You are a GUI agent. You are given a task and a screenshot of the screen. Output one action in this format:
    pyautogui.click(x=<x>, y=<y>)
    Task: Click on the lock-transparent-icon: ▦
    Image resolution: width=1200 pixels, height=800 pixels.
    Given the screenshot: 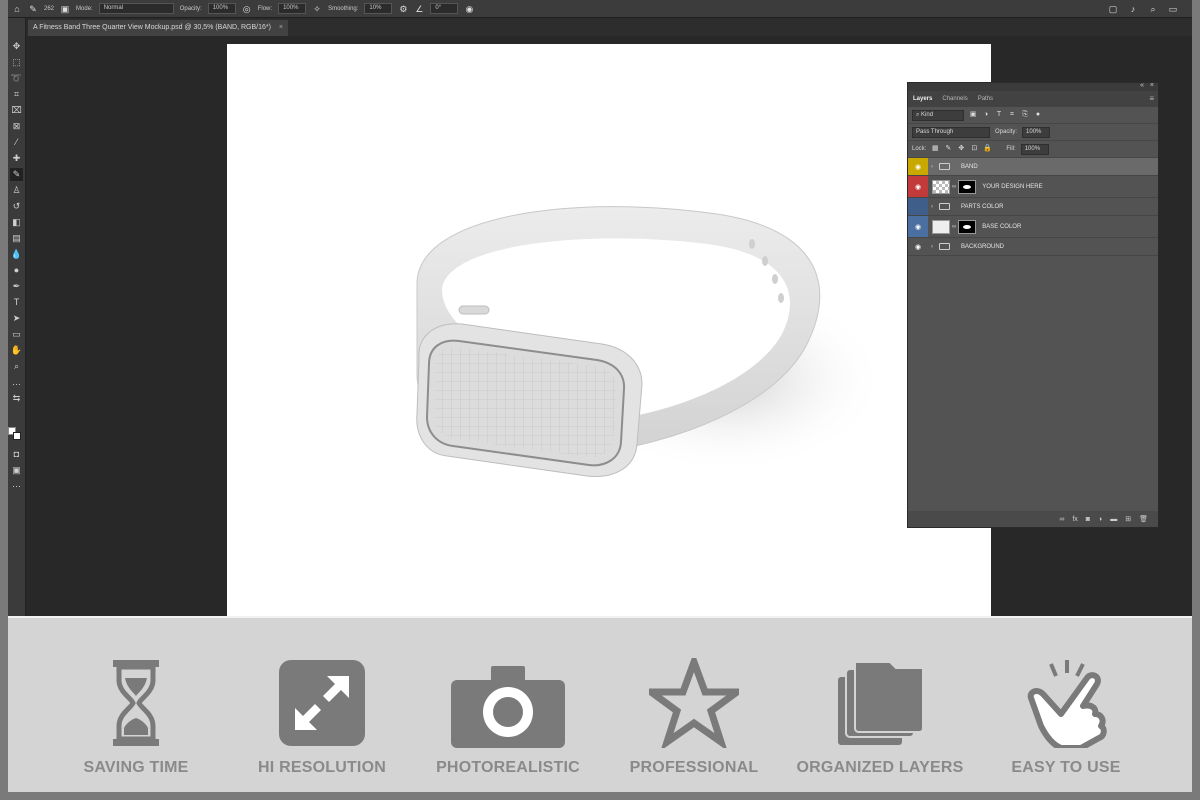 What is the action you would take?
    pyautogui.click(x=935, y=149)
    